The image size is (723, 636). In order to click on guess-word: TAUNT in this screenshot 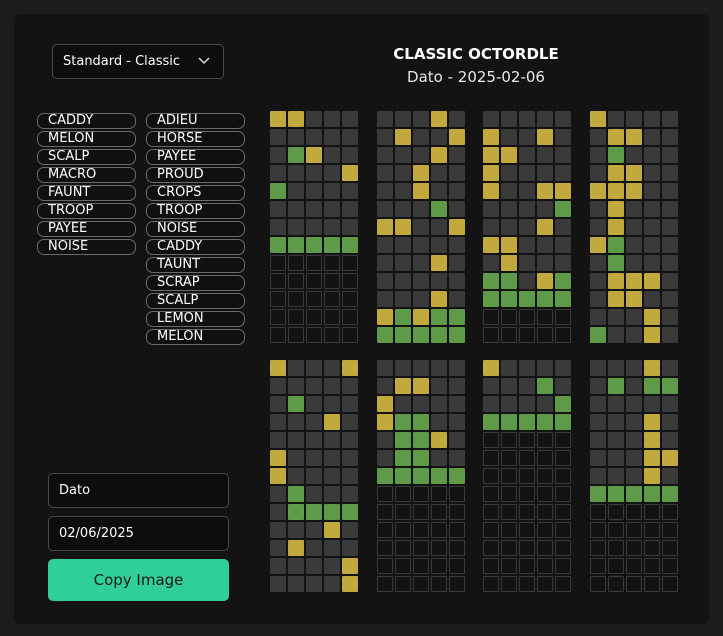, I will do `click(195, 265)`.